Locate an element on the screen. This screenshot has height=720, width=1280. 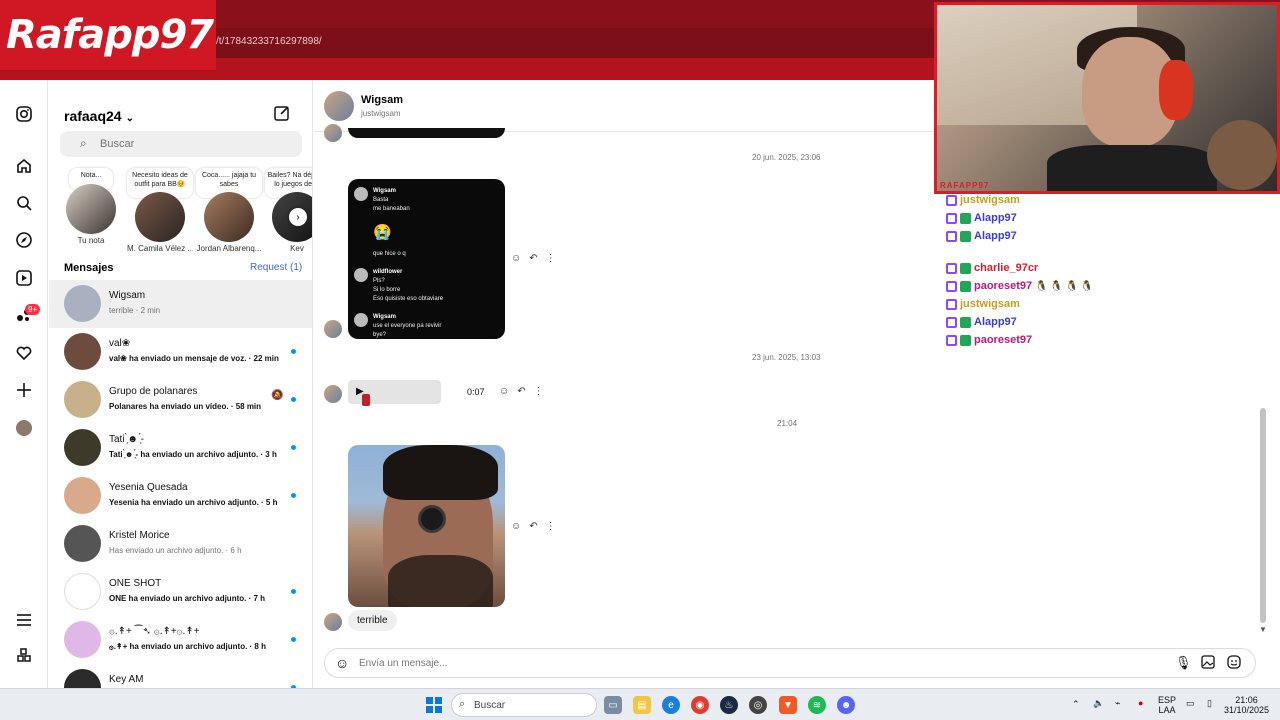
twitch-badge-icon is located at coordinates (951, 322).